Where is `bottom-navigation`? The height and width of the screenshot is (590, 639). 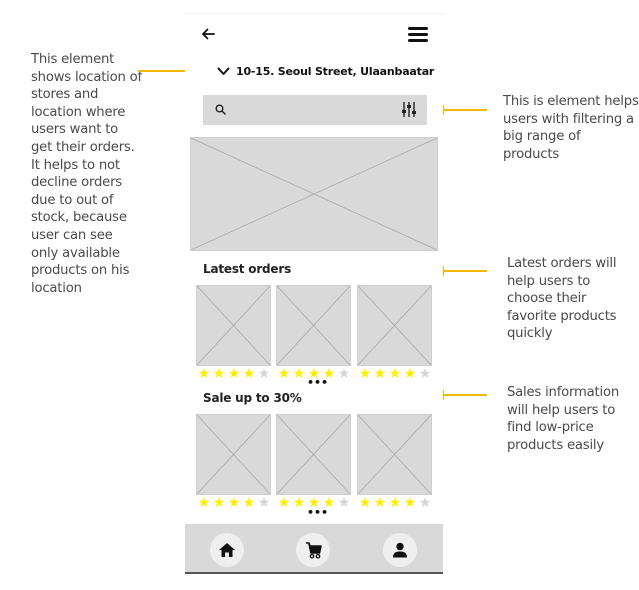
bottom-navigation is located at coordinates (314, 549).